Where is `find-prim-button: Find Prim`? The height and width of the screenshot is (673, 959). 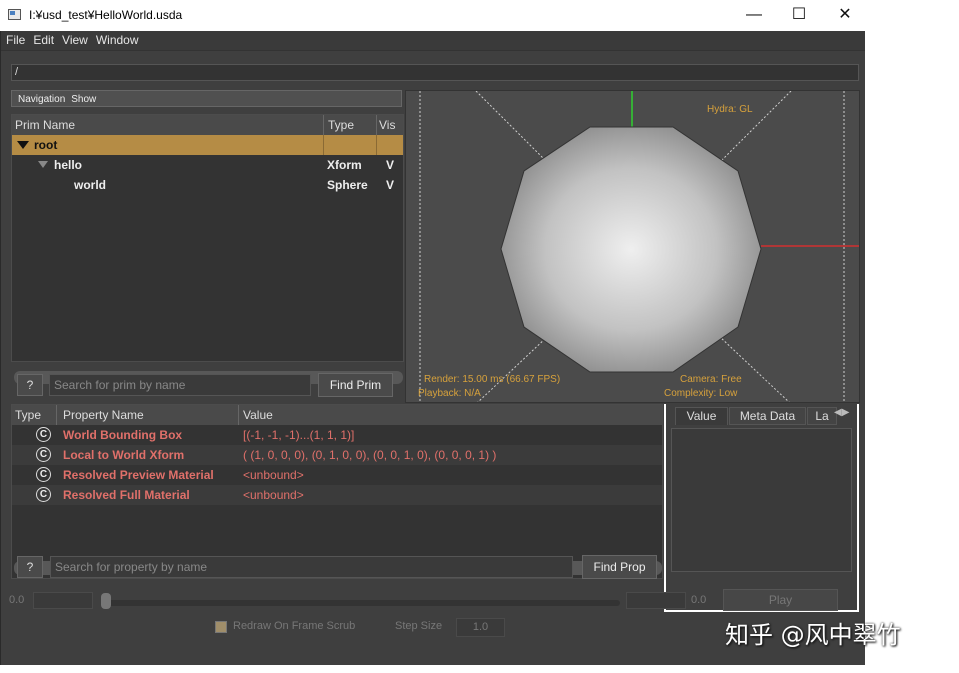
find-prim-button: Find Prim is located at coordinates (355, 385).